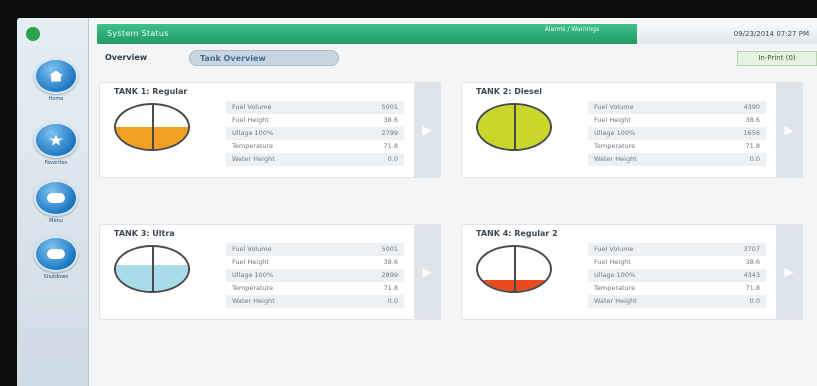 The width and height of the screenshot is (817, 386). I want to click on reading-value: 4390, so click(751, 107).